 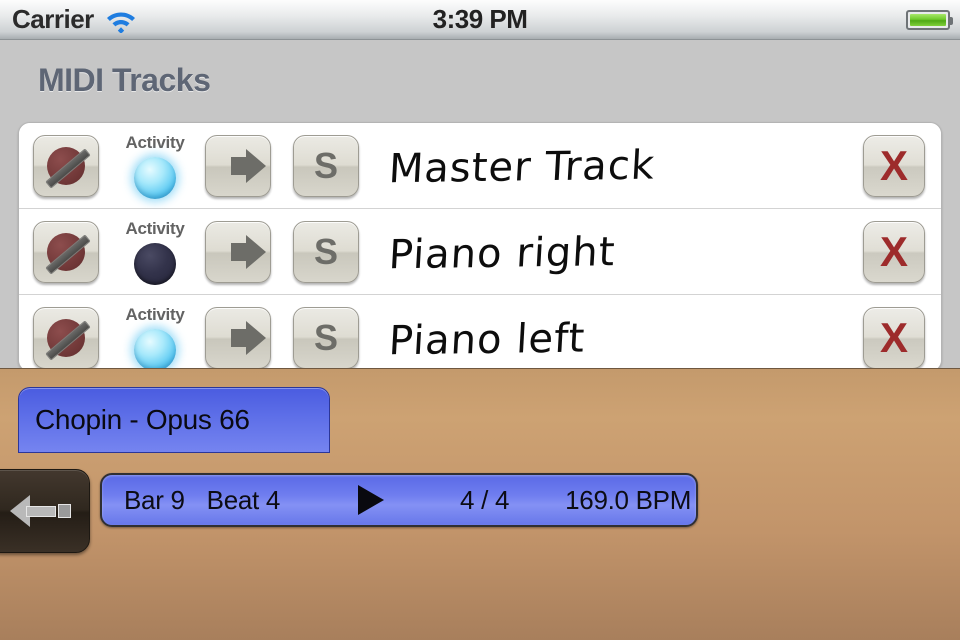 I want to click on track-name: Piano left, so click(x=626, y=338).